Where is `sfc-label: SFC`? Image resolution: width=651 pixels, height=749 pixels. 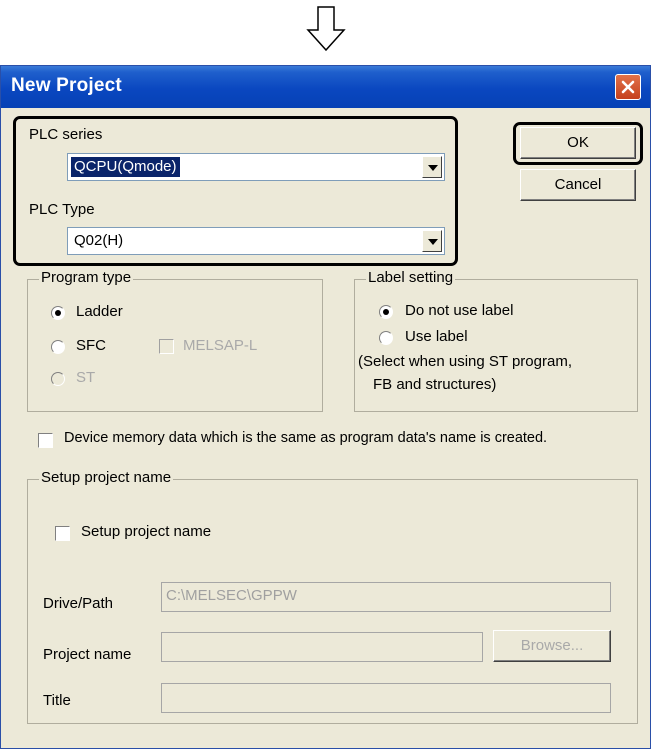 sfc-label: SFC is located at coordinates (91, 345).